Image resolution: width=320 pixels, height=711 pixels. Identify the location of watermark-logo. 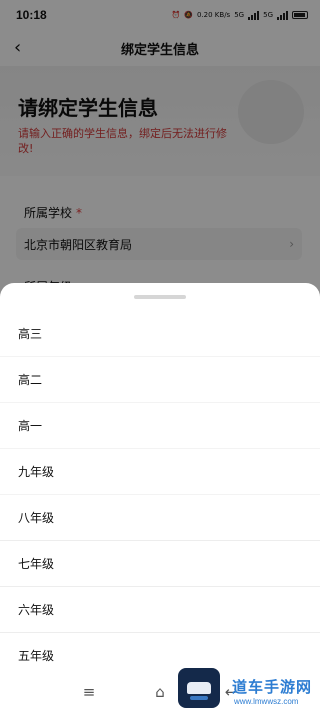
(199, 688).